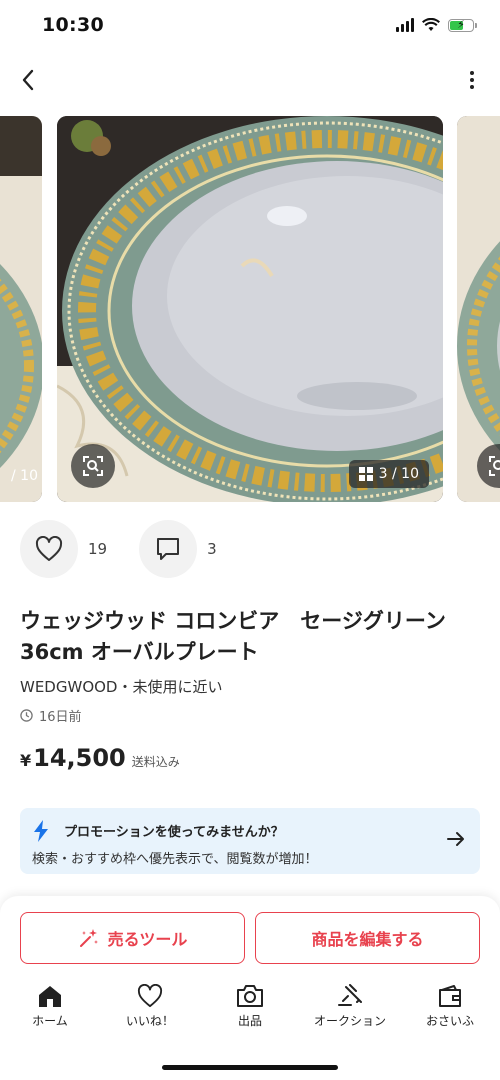 This screenshot has width=500, height=1080. I want to click on promotion-banner: プロモーションを使ってみませんか？ 検索・おすすめ枠へ優先表示で、閲覧数が増加！, so click(250, 841).